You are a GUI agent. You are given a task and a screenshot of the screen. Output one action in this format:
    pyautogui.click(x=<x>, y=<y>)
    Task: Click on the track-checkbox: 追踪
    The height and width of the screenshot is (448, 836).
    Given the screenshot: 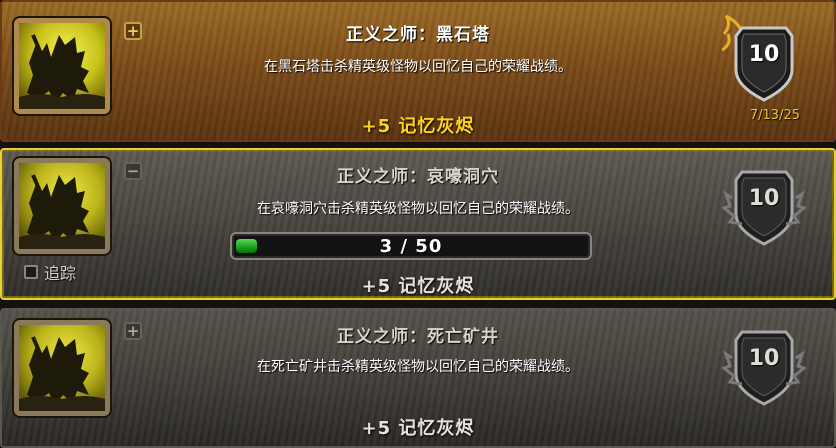 What is the action you would take?
    pyautogui.click(x=50, y=272)
    